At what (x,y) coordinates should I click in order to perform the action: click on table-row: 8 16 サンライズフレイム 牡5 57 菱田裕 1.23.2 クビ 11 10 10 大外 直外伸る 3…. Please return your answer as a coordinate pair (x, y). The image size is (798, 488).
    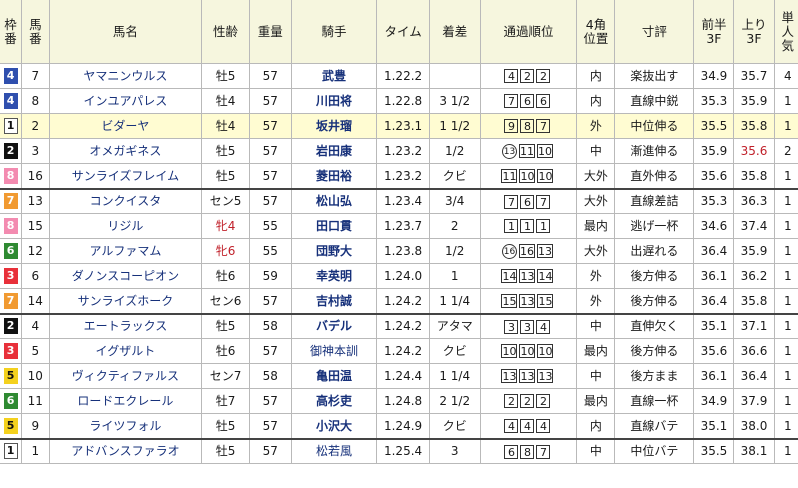
    Looking at the image, I should click on (399, 176).